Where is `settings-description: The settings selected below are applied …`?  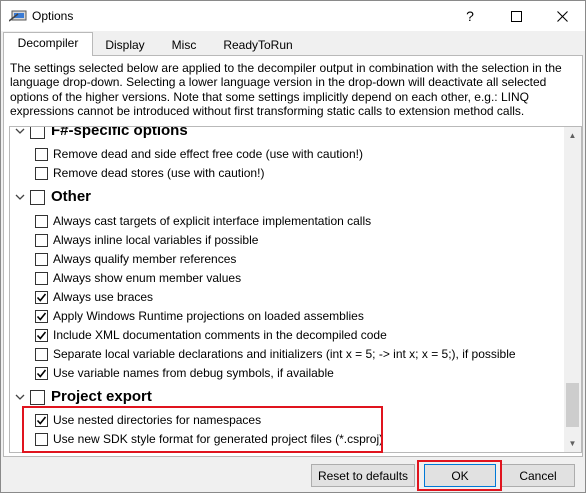
settings-description: The settings selected below are applied … is located at coordinates (286, 89).